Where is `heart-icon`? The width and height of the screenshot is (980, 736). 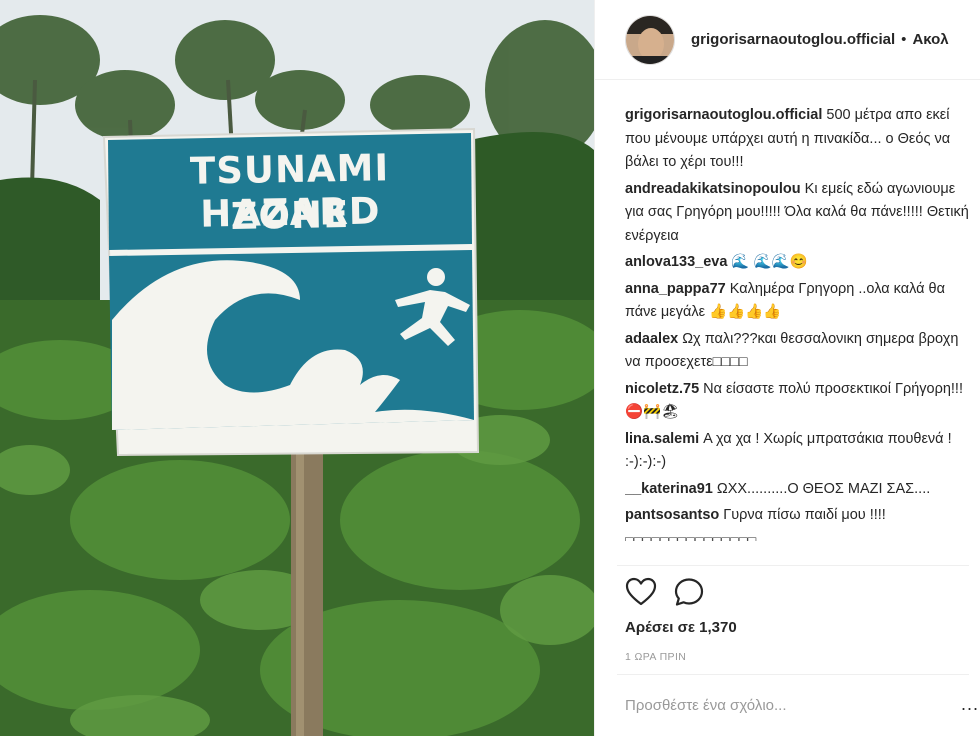 heart-icon is located at coordinates (641, 592).